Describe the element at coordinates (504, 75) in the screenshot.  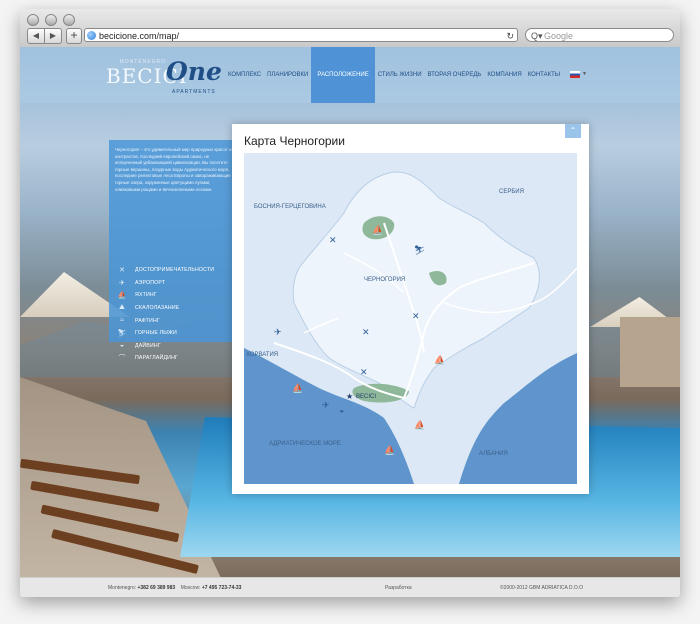
I see `nav-item: КОМПАНИЯ` at that location.